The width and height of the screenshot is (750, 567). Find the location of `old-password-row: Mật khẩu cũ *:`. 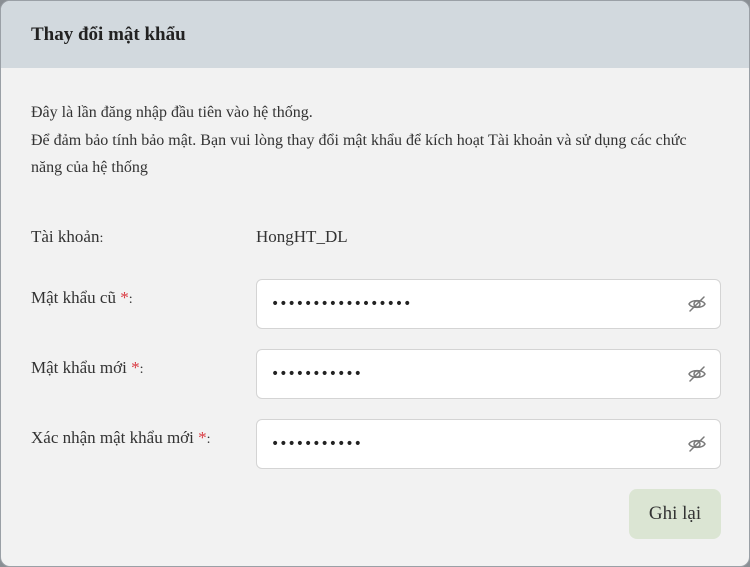

old-password-row: Mật khẩu cũ *: is located at coordinates (376, 304).